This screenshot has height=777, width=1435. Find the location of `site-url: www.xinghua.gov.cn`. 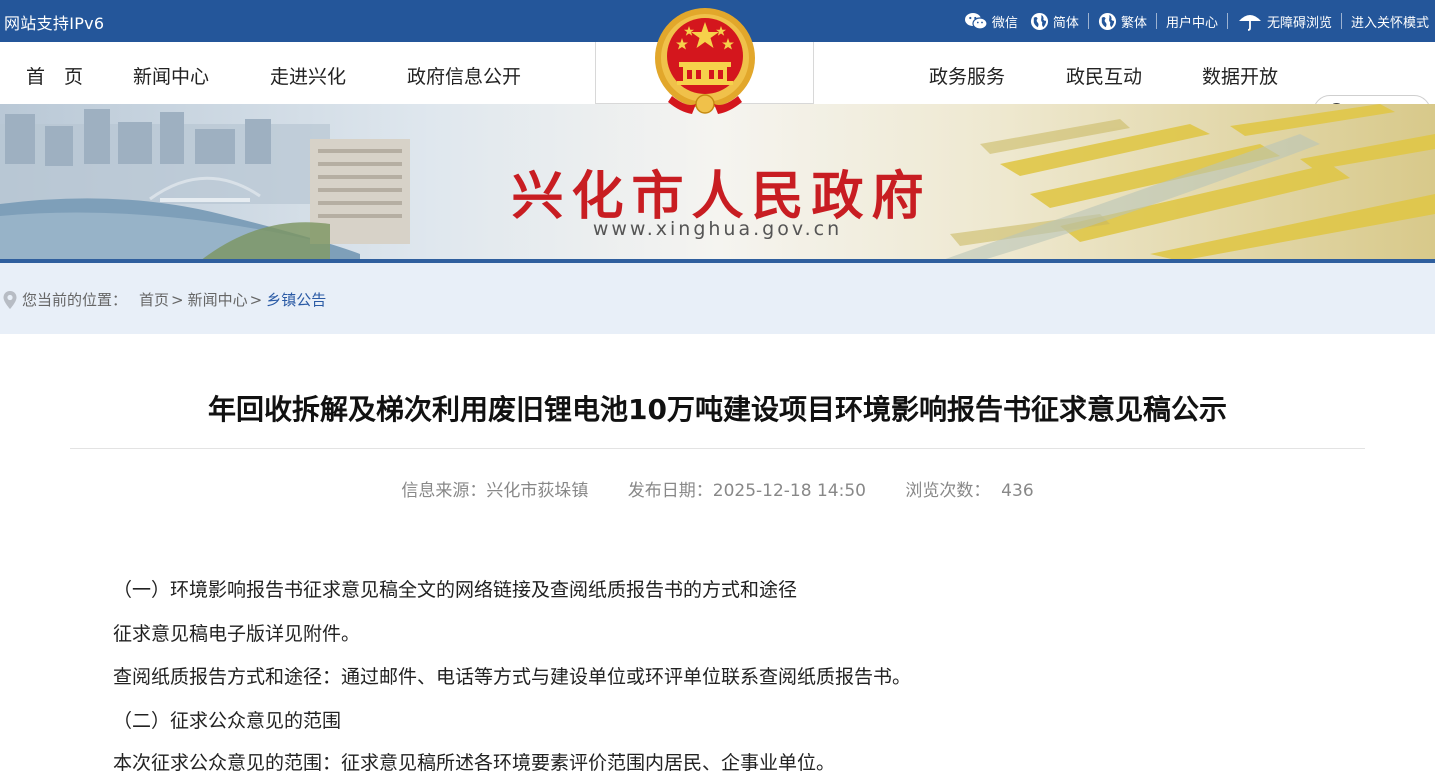

site-url: www.xinghua.gov.cn is located at coordinates (717, 229).